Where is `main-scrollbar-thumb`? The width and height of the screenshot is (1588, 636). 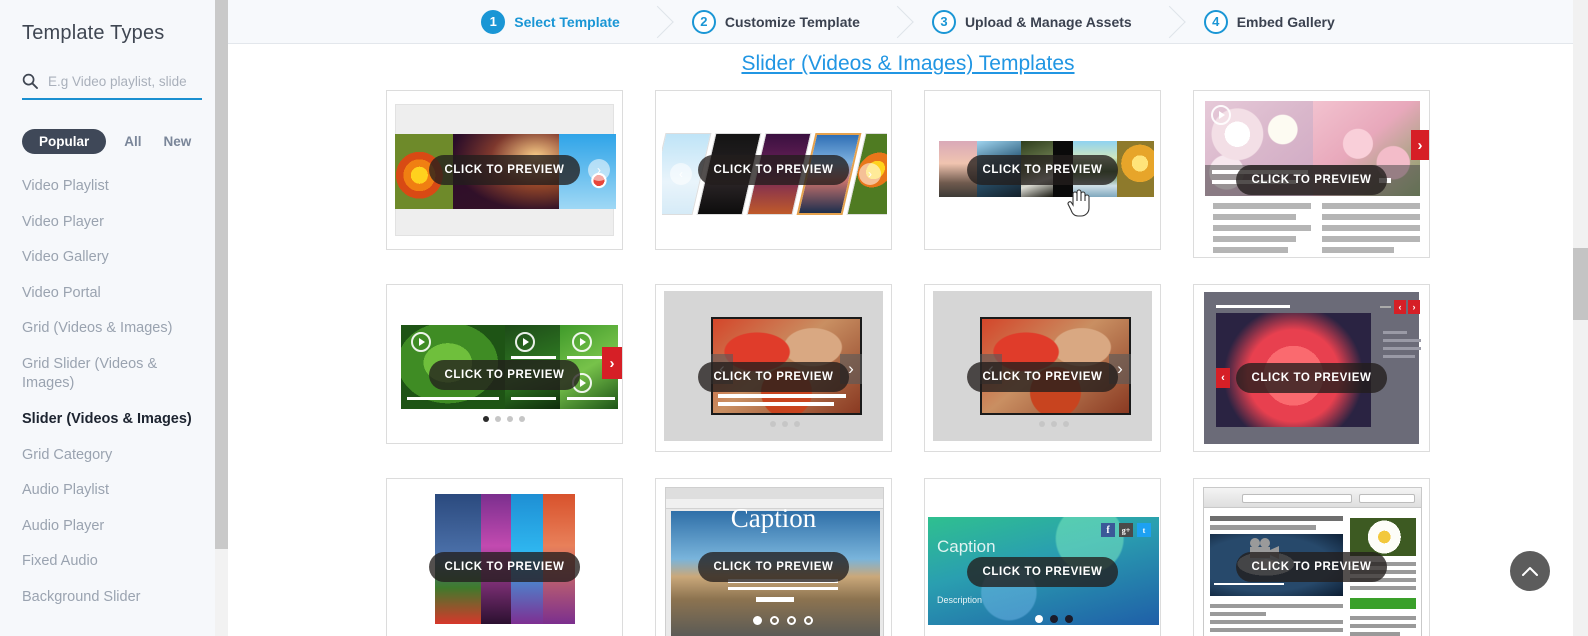
main-scrollbar-thumb is located at coordinates (1580, 284).